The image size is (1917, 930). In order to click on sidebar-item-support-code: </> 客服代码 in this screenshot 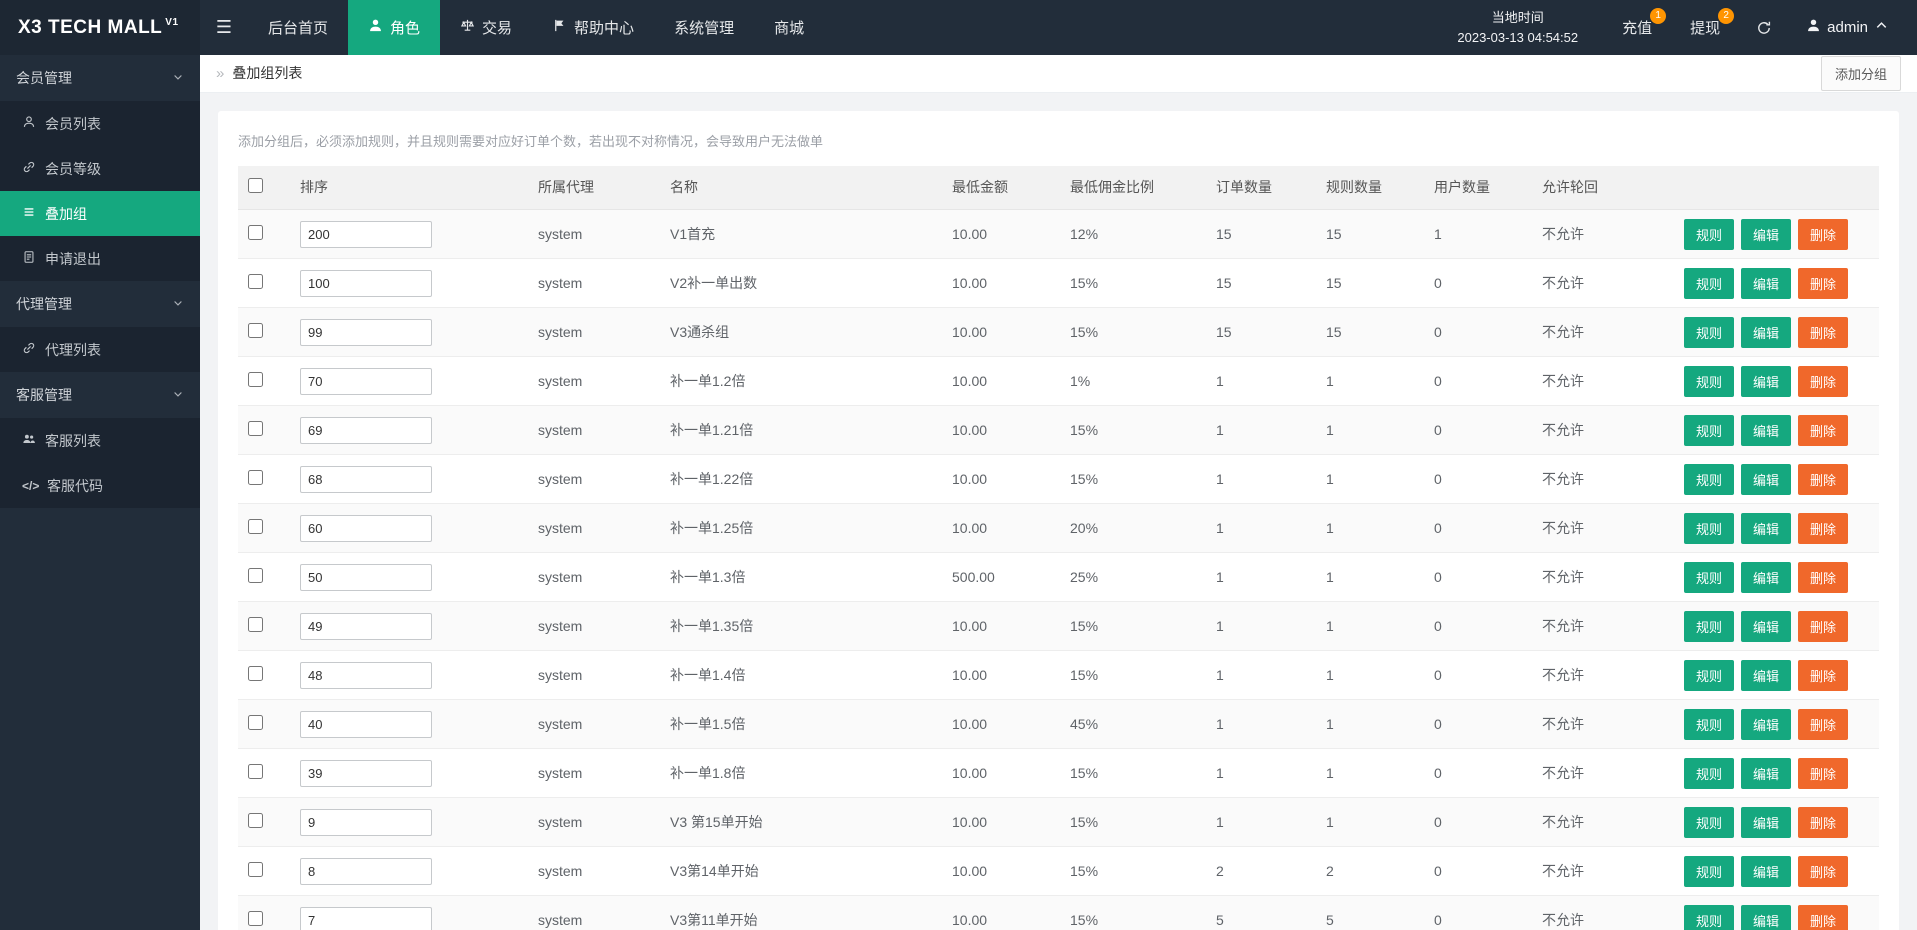, I will do `click(100, 485)`.